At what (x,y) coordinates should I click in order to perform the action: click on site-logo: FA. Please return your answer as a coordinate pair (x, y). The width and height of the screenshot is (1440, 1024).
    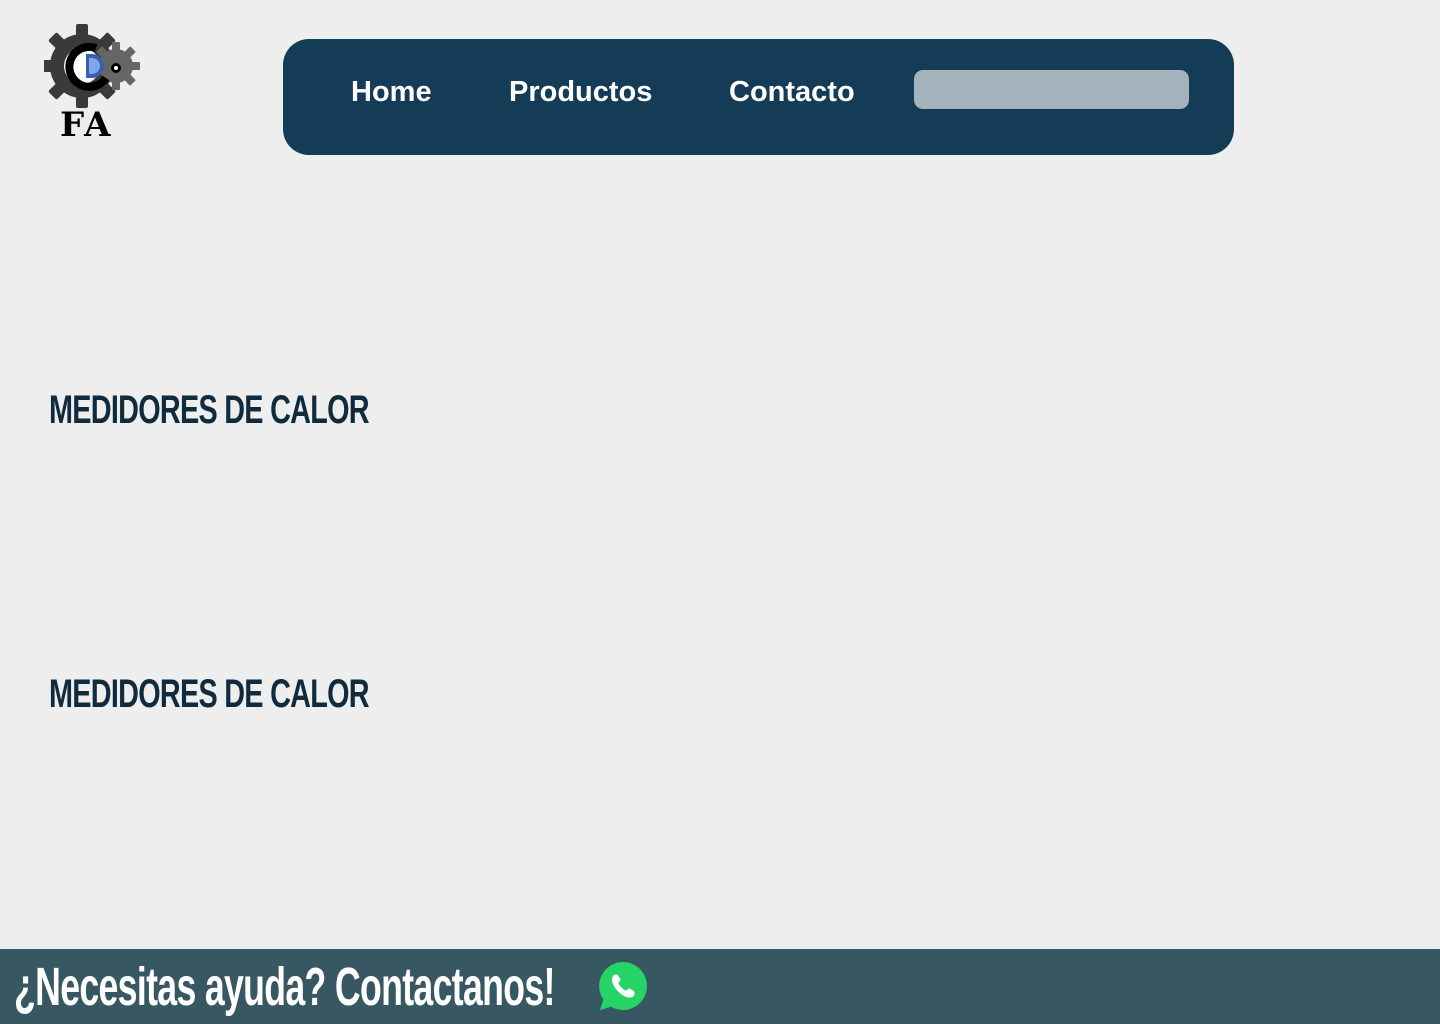
    Looking at the image, I should click on (92, 84).